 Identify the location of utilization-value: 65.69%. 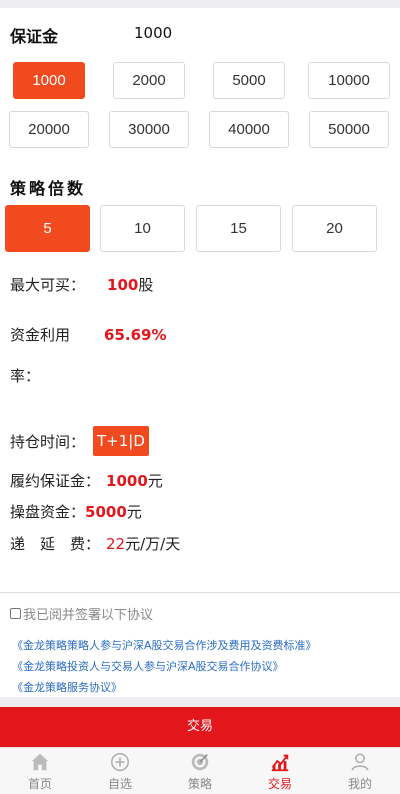
(135, 335).